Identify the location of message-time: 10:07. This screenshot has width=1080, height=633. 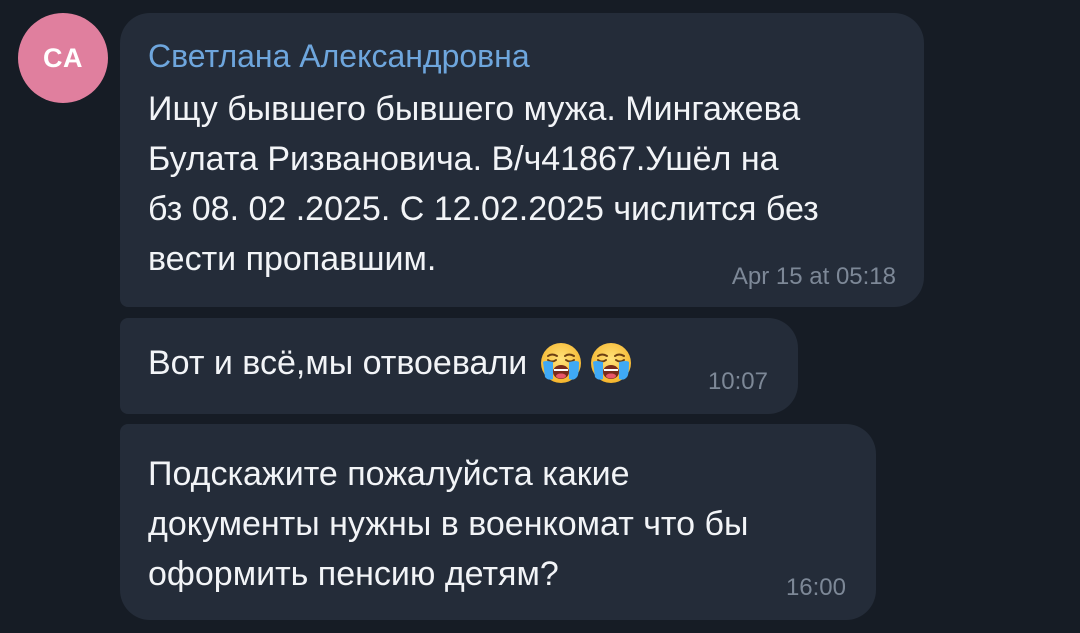
(737, 381).